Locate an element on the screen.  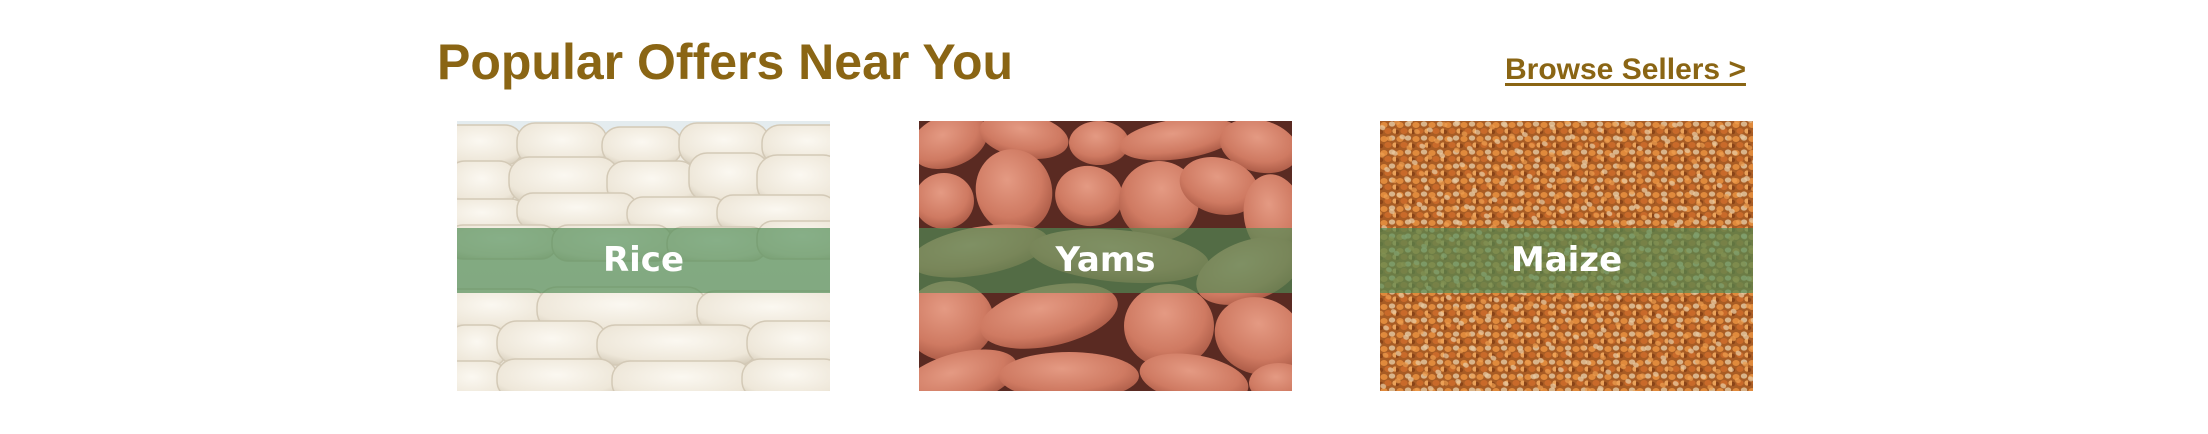
offer-label-rice: Rice is located at coordinates (643, 260).